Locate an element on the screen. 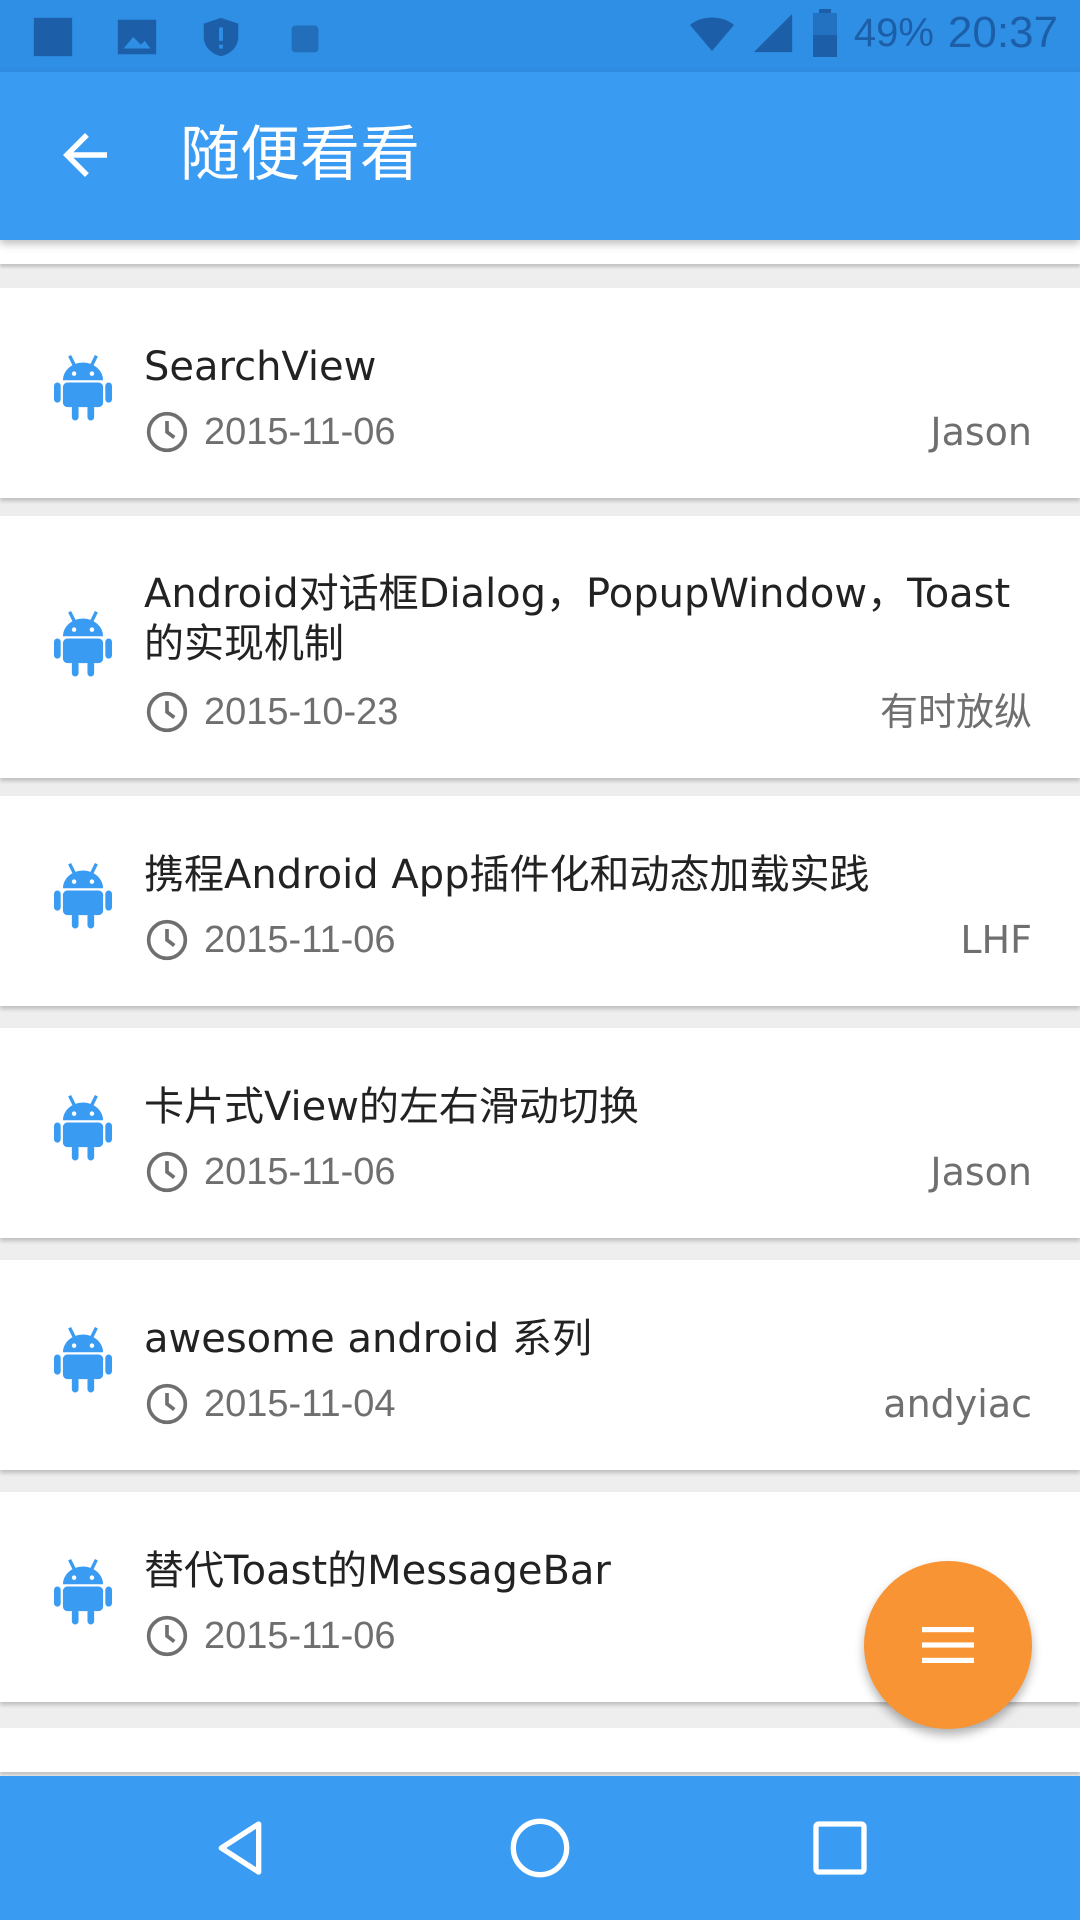 This screenshot has width=1080, height=1920. menu-fab-button is located at coordinates (948, 1645).